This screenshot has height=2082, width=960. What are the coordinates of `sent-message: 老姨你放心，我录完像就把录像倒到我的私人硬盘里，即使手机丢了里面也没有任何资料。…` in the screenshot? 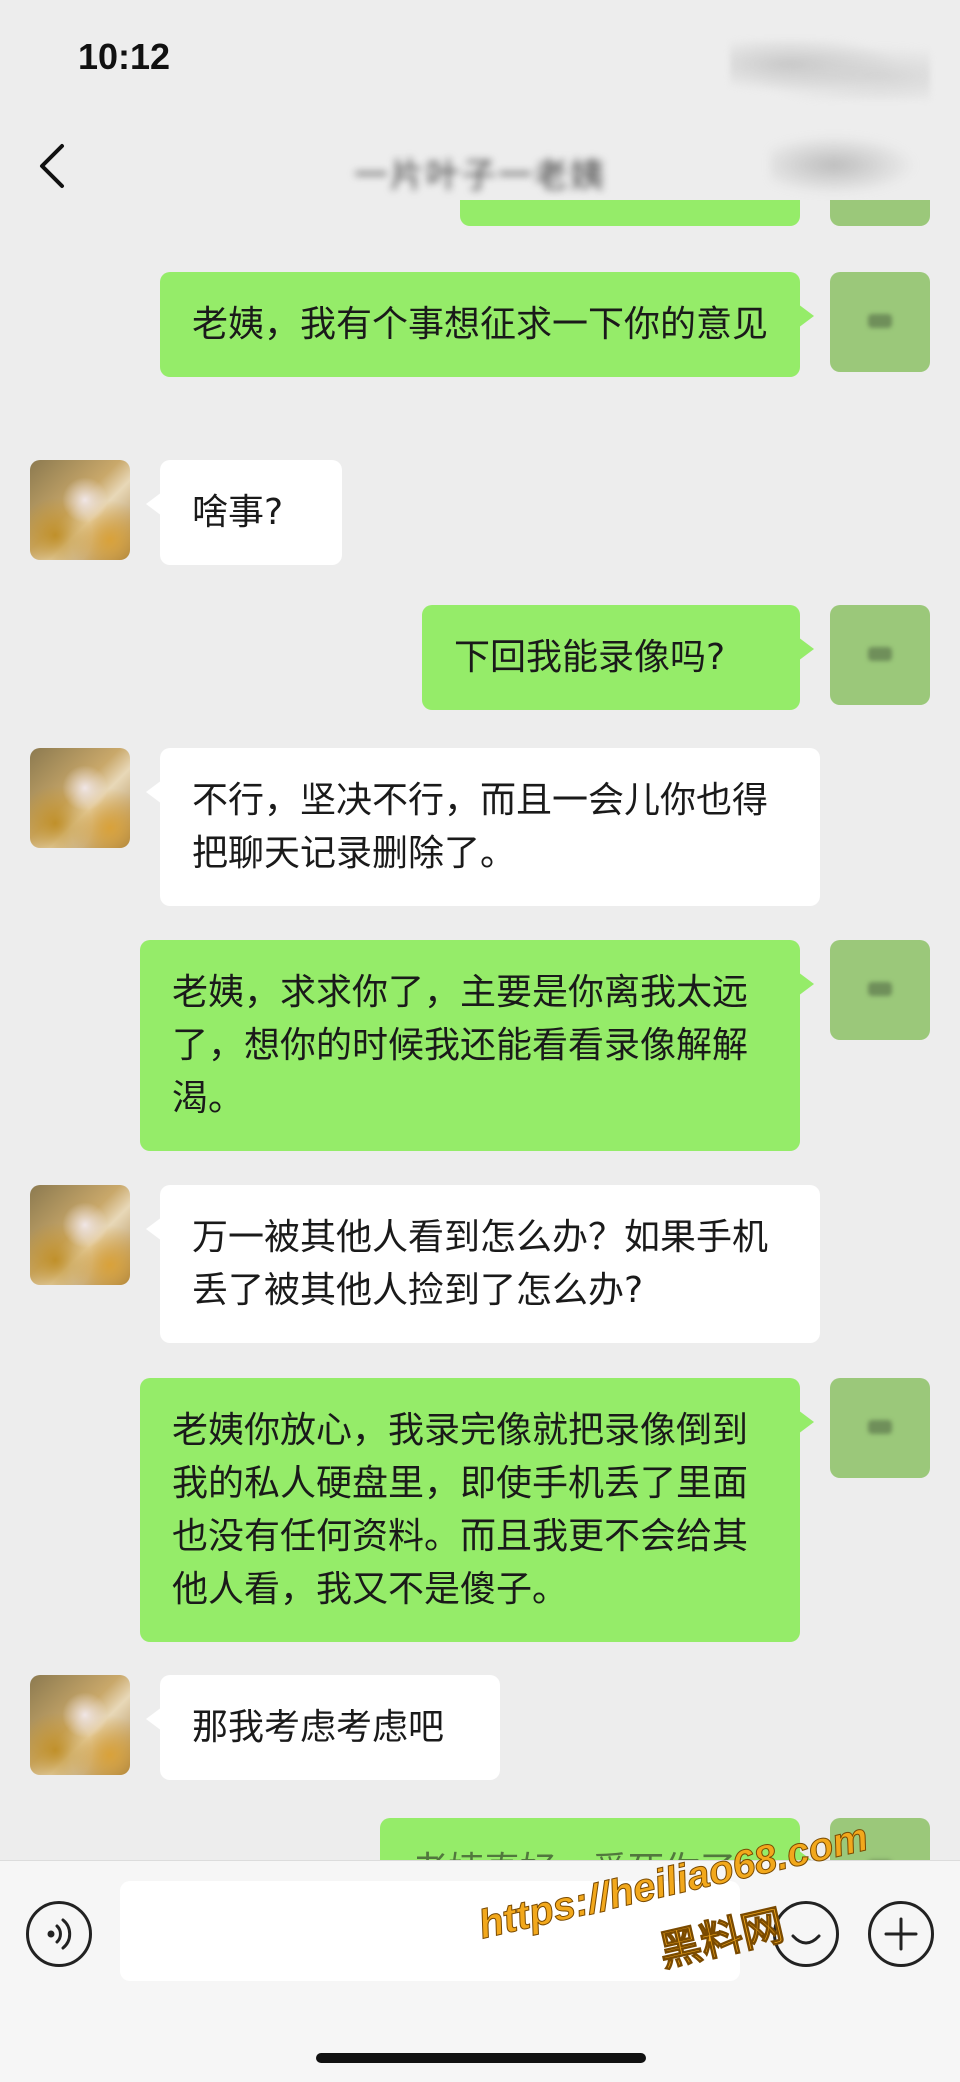 It's located at (477, 1510).